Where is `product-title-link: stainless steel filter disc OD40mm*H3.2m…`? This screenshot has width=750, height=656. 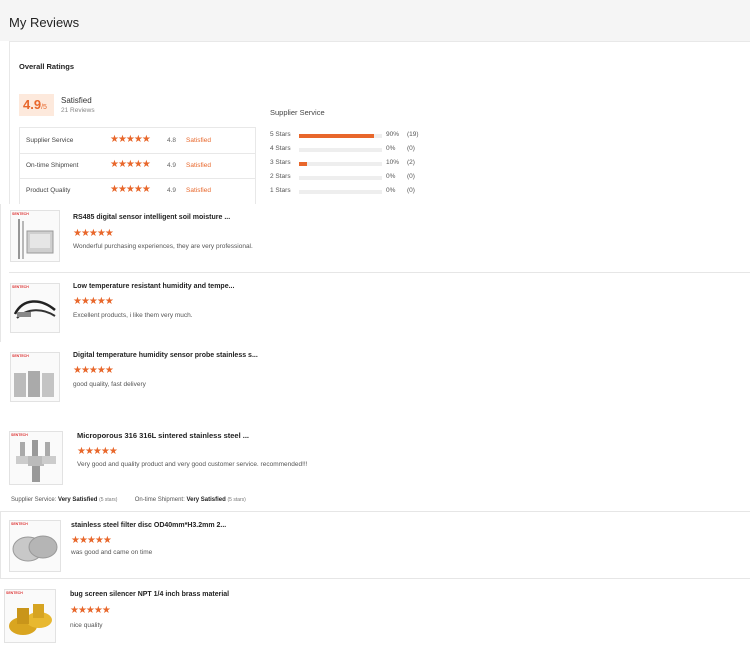 product-title-link: stainless steel filter disc OD40mm*H3.2m… is located at coordinates (148, 525).